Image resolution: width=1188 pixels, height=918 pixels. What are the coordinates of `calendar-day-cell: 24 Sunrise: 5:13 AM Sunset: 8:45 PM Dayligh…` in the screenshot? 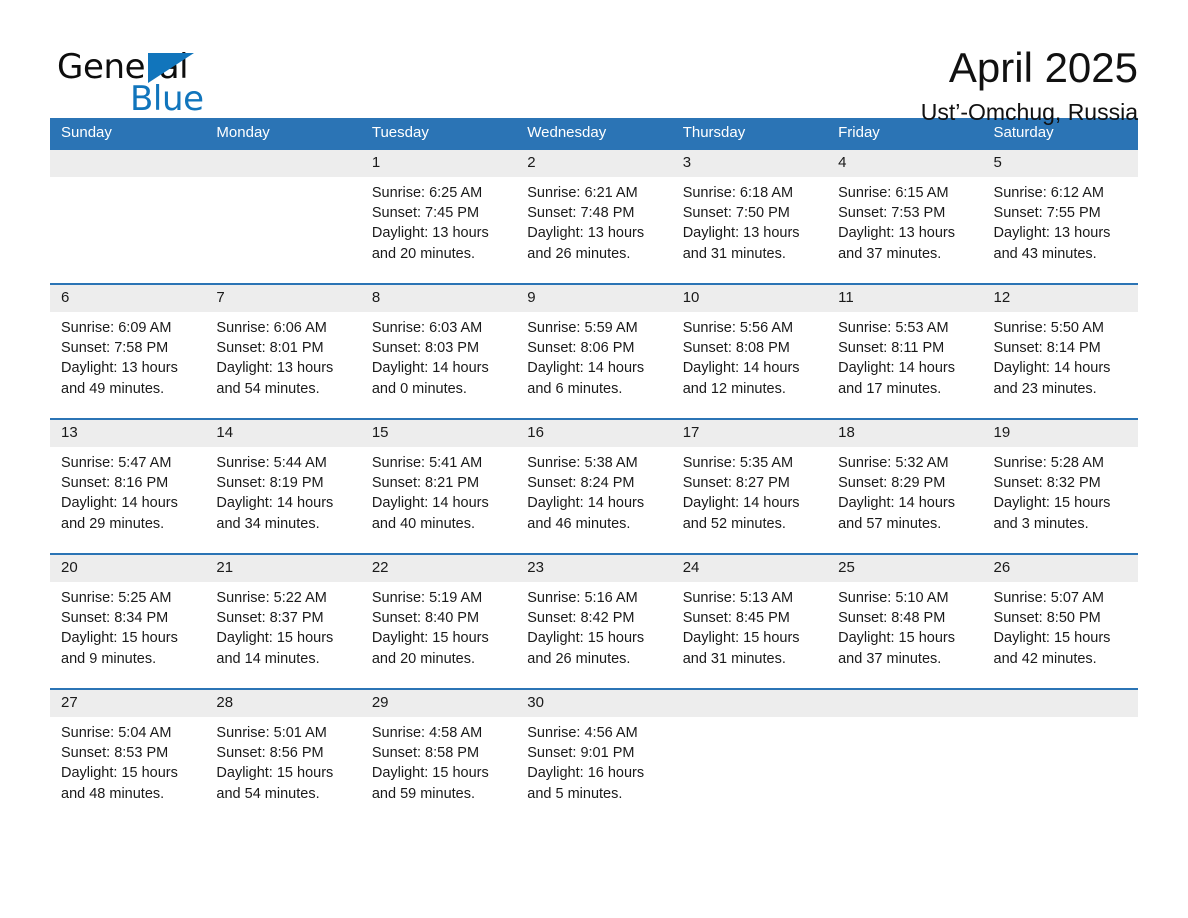 It's located at (749, 620).